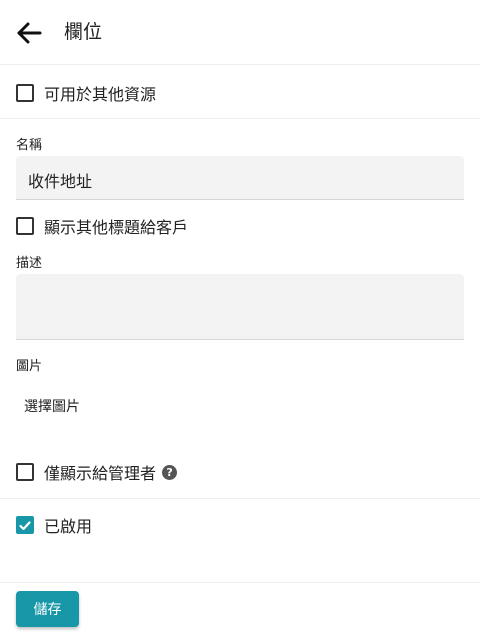  Describe the element at coordinates (240, 178) in the screenshot. I see `name-input: 收件地址` at that location.